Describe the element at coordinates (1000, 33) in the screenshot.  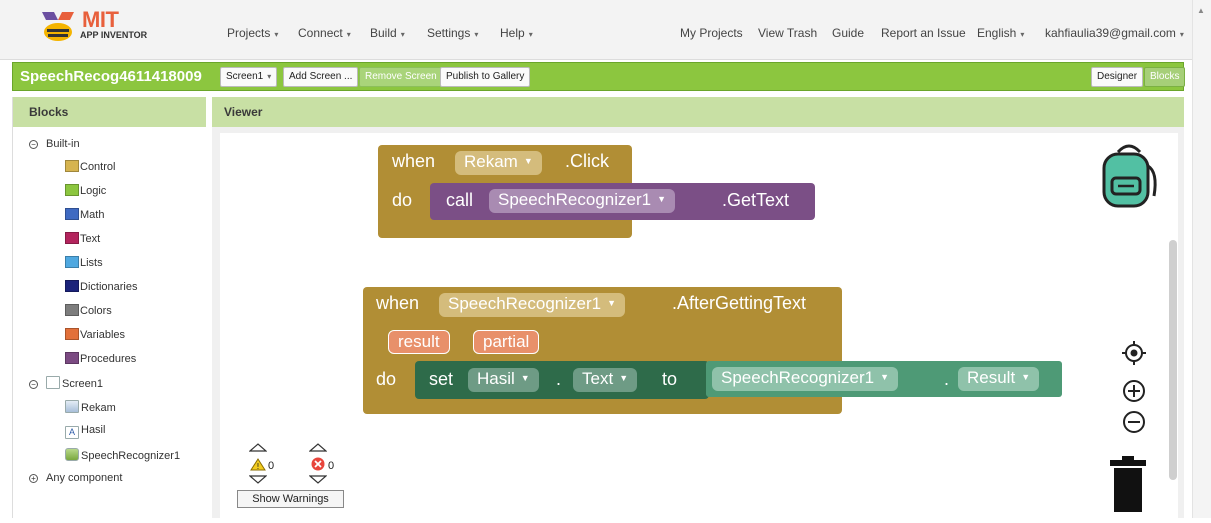
I see `menu-language: English ▾` at that location.